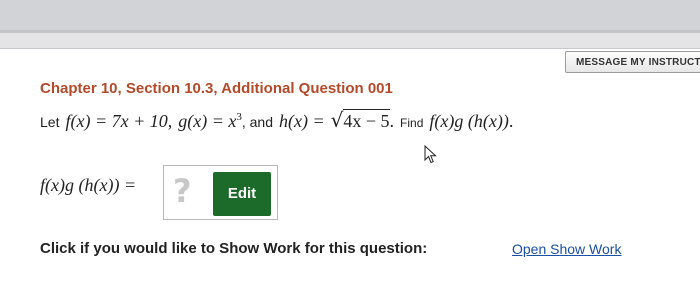  Describe the element at coordinates (350, 31) in the screenshot. I see `toolbar-edge` at that location.